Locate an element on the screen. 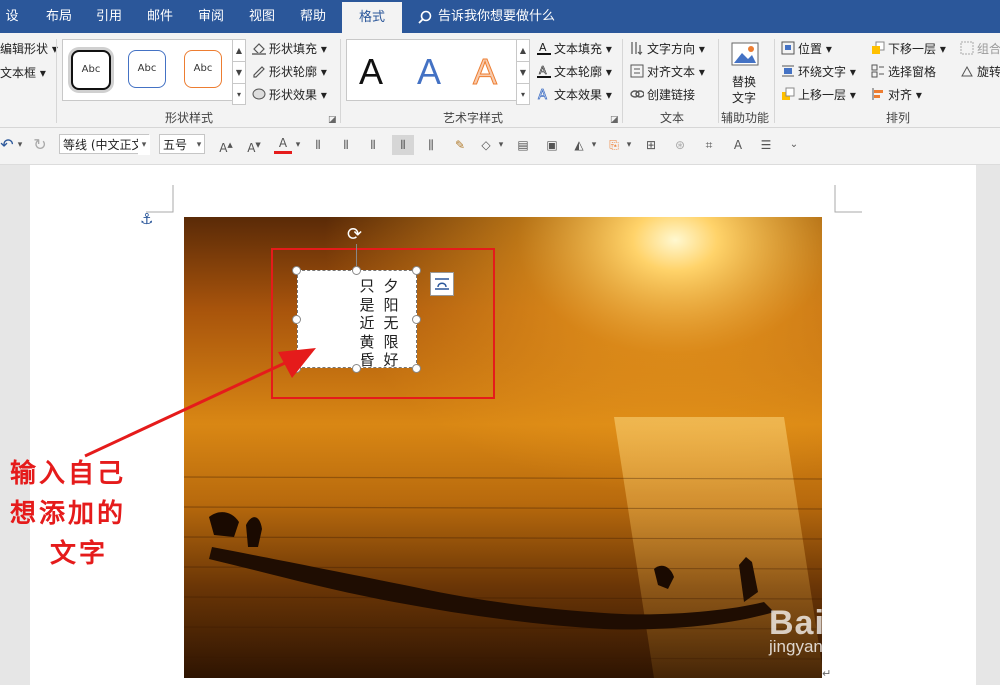 Image resolution: width=1000 pixels, height=685 pixels. annotation-line-2: 想添加的 is located at coordinates (68, 514).